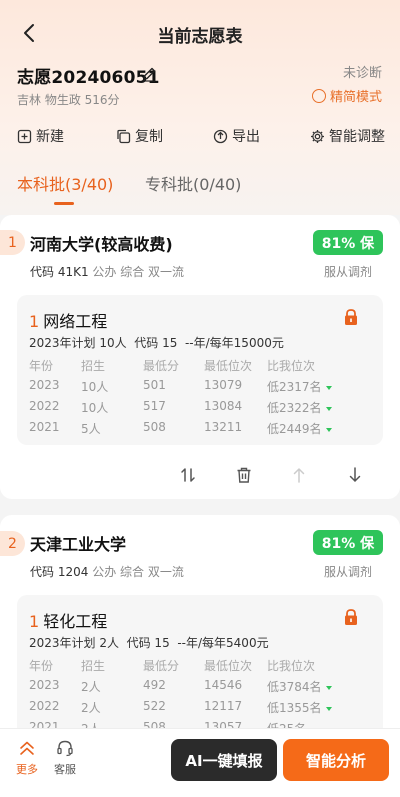 This screenshot has height=797, width=400. I want to click on university-code: 代码 41K1, so click(59, 272).